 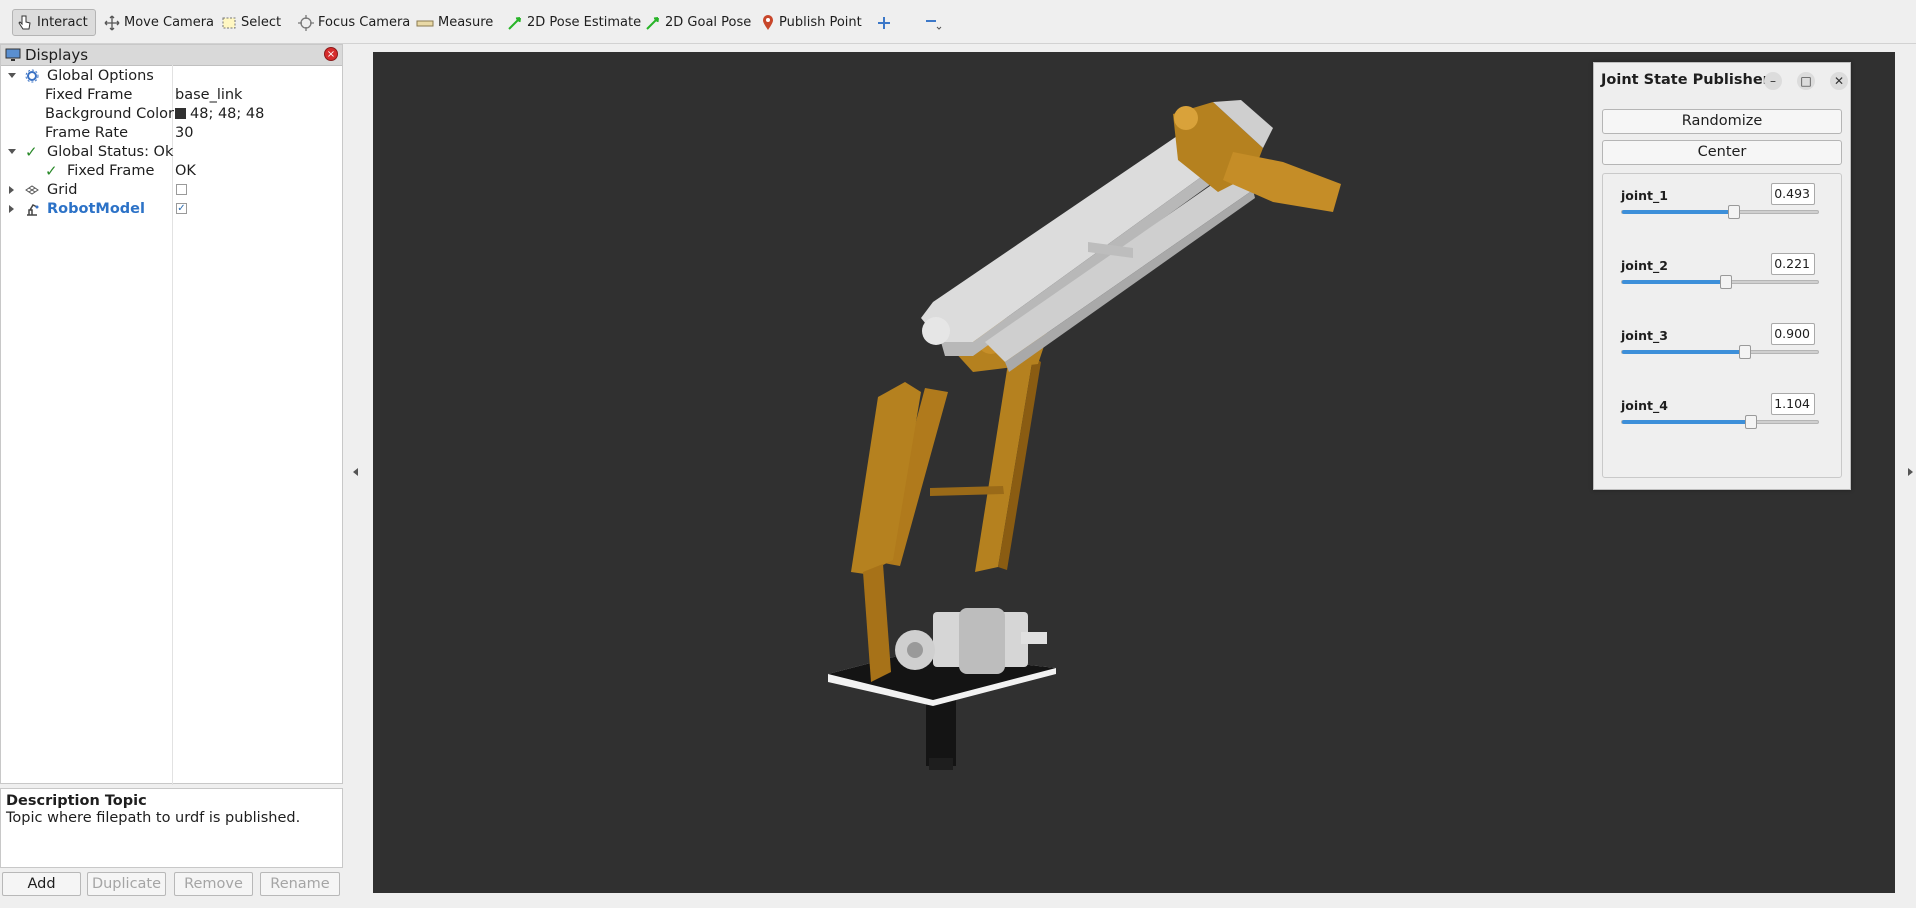 What do you see at coordinates (768, 22) in the screenshot?
I see `map-pin-icon` at bounding box center [768, 22].